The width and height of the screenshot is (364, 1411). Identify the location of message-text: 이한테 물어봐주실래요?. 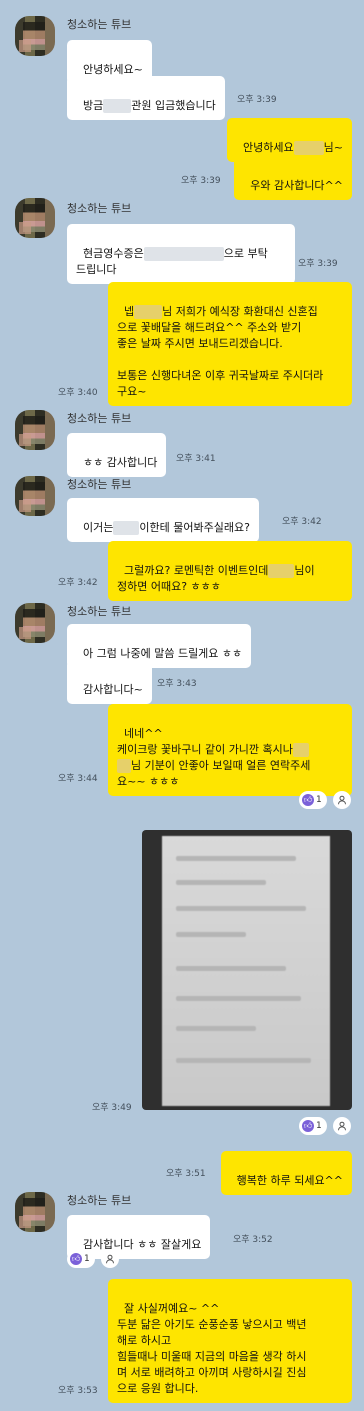
(194, 527).